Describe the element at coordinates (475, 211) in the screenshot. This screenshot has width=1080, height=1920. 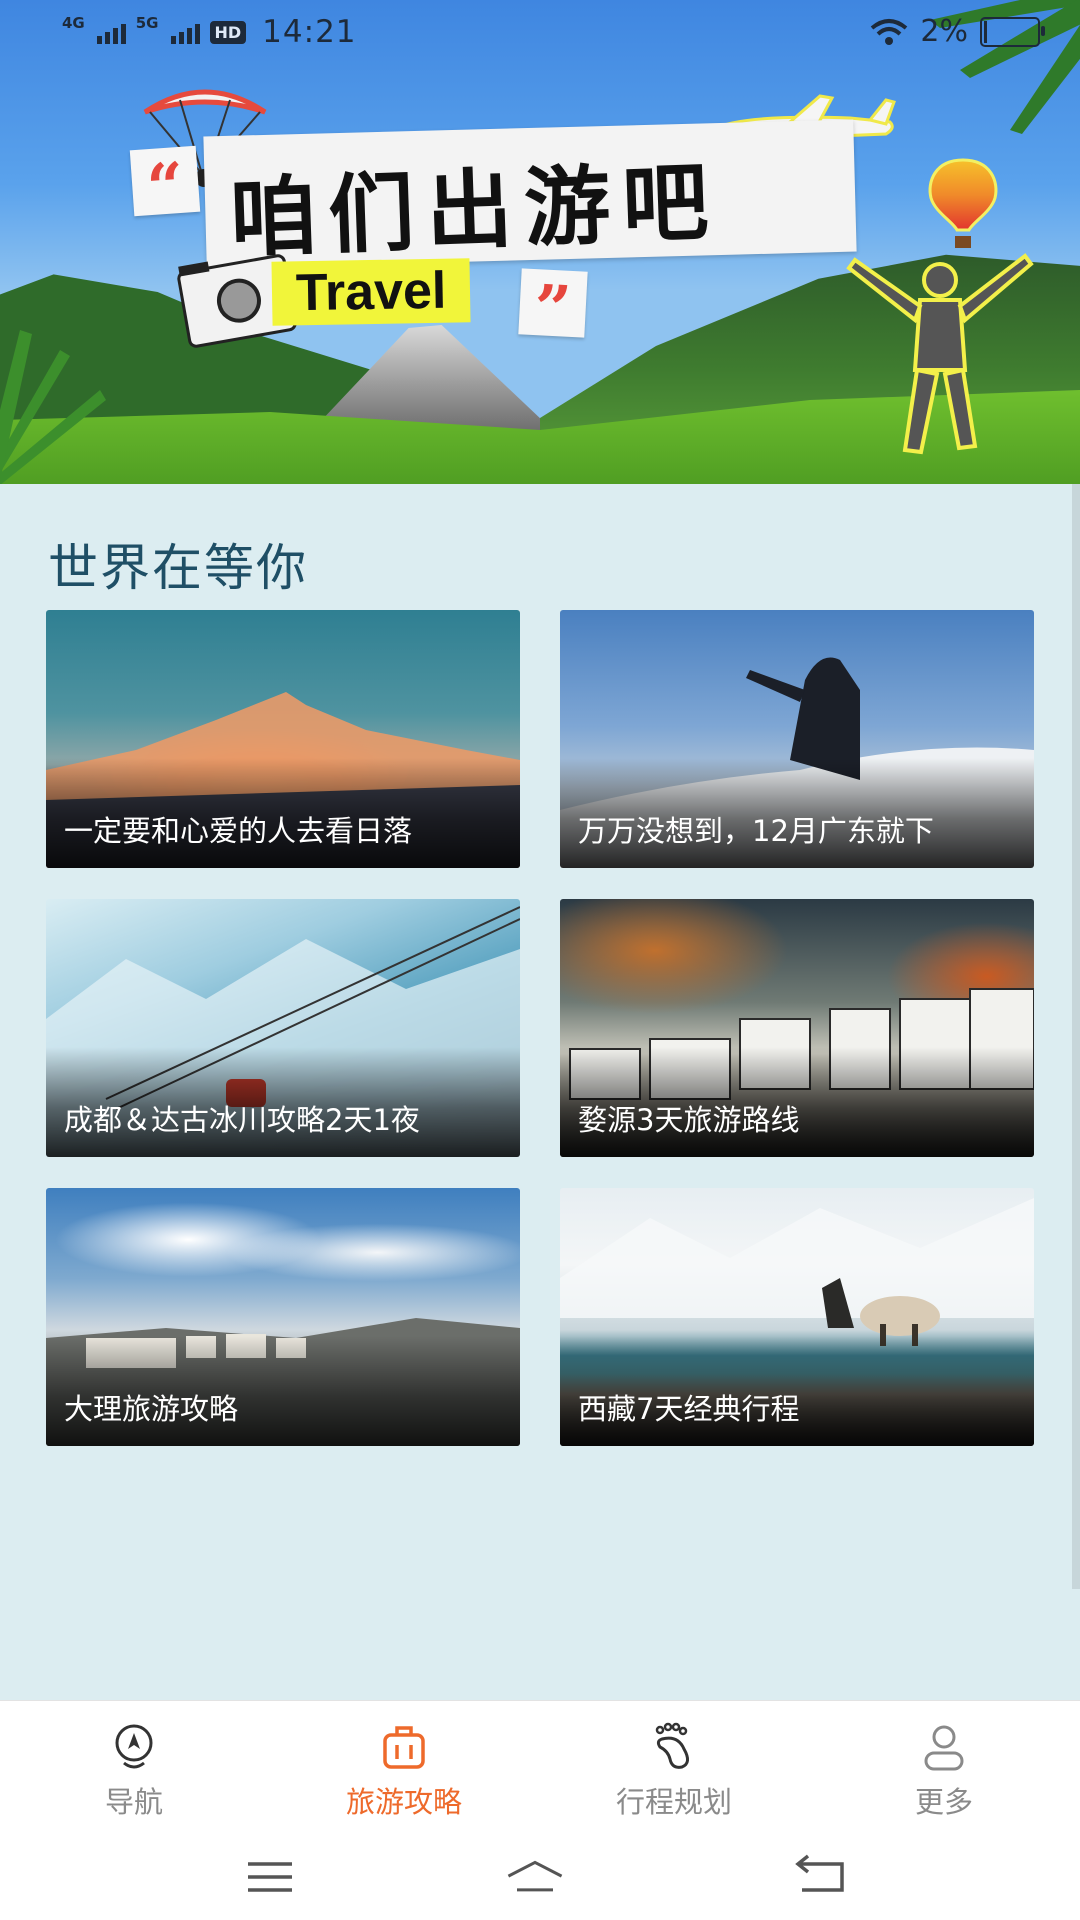
I see `banner-headline: 咱们出游吧` at that location.